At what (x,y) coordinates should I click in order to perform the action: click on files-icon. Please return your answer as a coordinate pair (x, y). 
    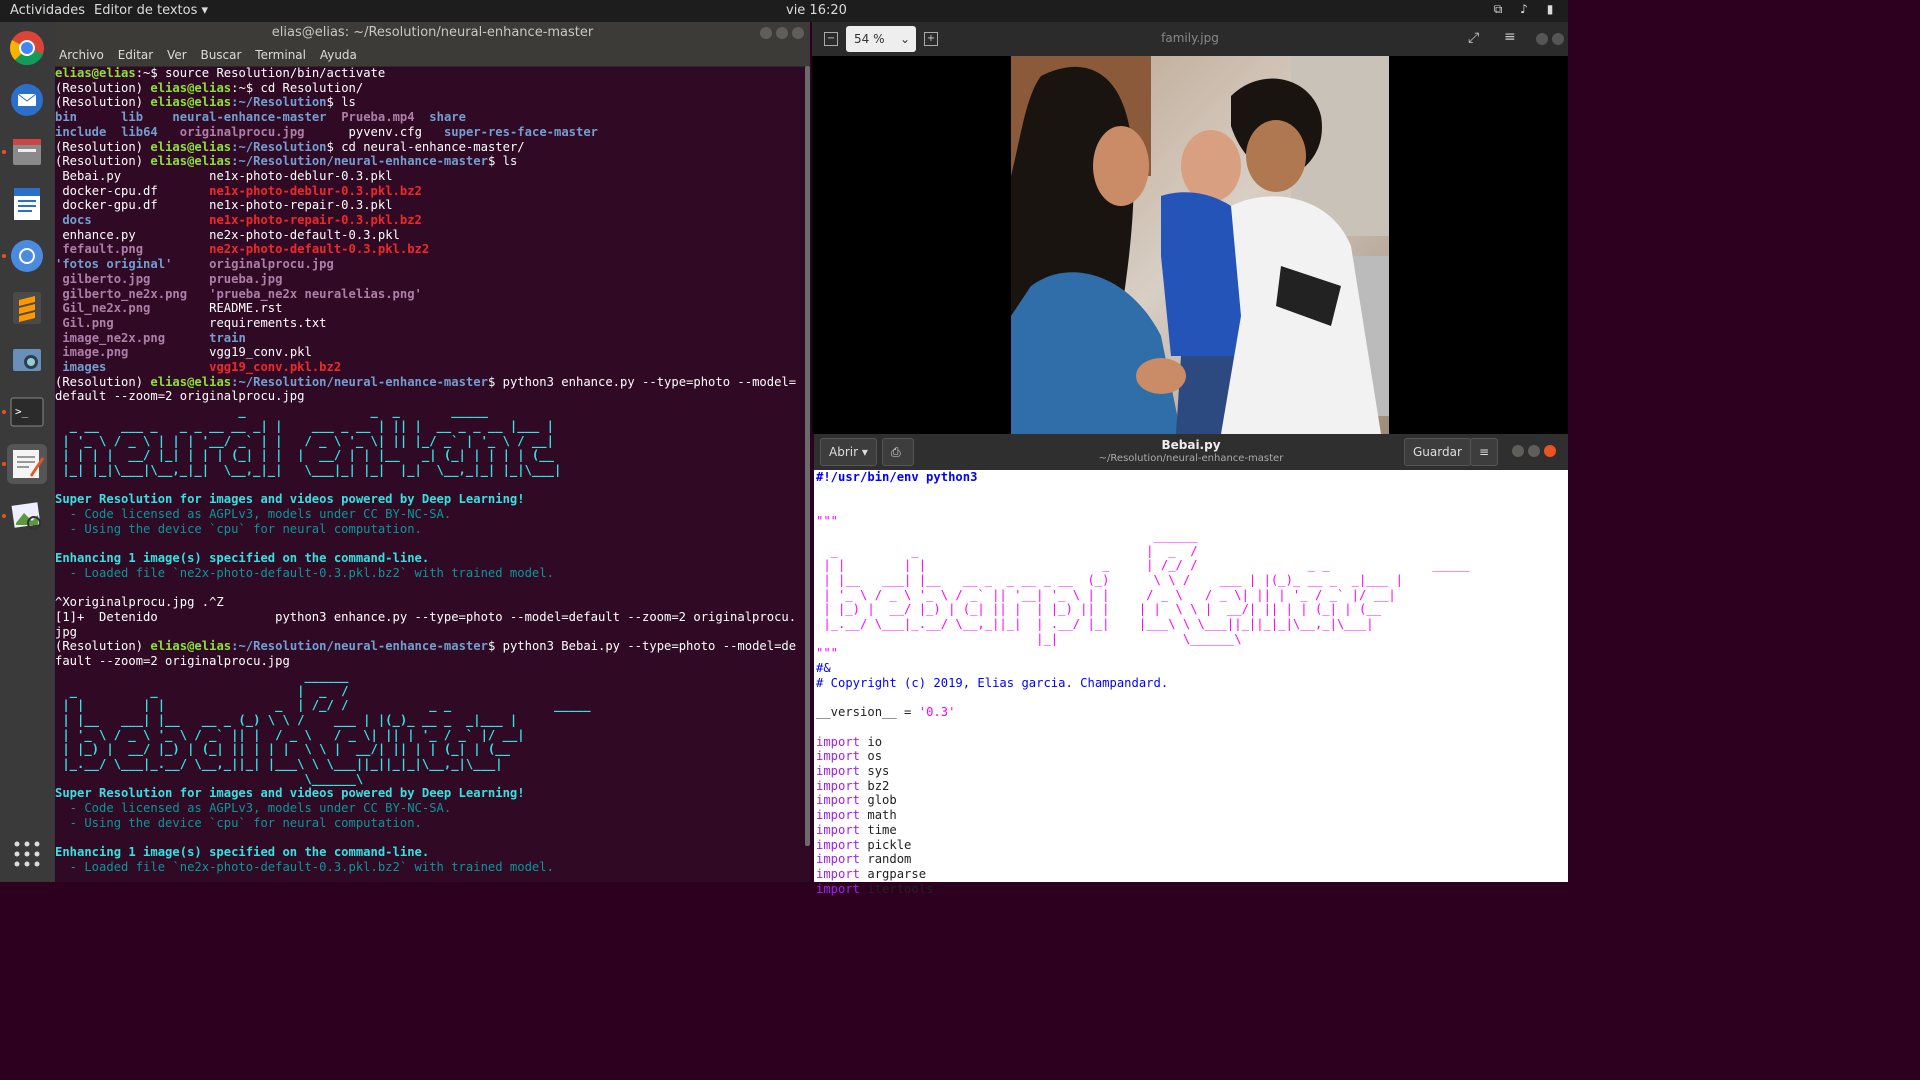
    Looking at the image, I should click on (24, 152).